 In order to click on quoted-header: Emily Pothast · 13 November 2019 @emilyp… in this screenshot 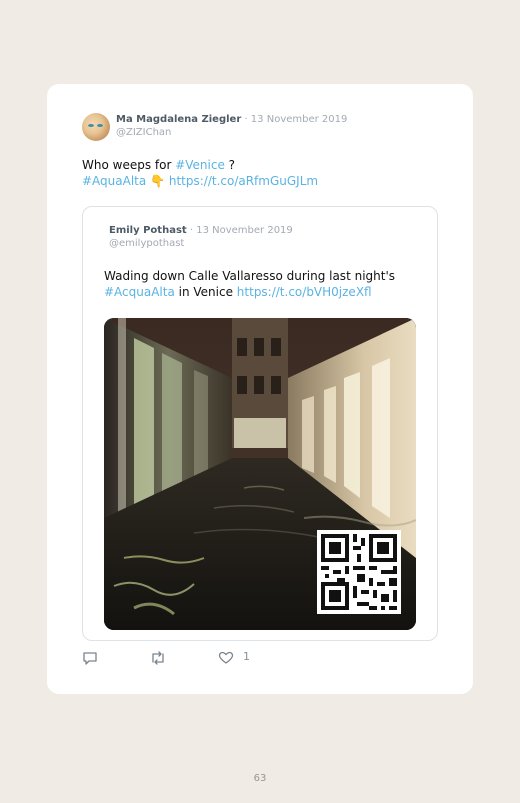, I will do `click(201, 237)`.